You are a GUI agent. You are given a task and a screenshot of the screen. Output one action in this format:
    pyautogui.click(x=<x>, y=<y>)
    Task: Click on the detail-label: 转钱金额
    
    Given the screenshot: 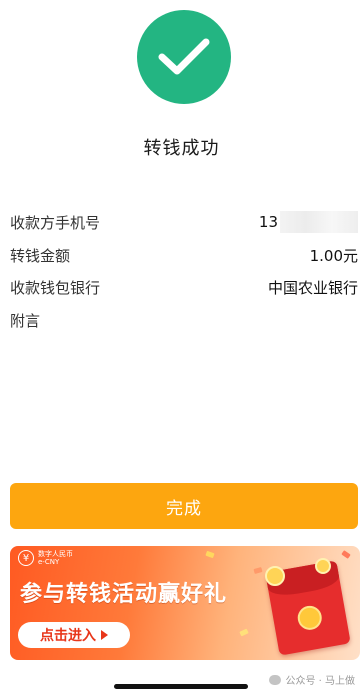 What is the action you would take?
    pyautogui.click(x=40, y=255)
    